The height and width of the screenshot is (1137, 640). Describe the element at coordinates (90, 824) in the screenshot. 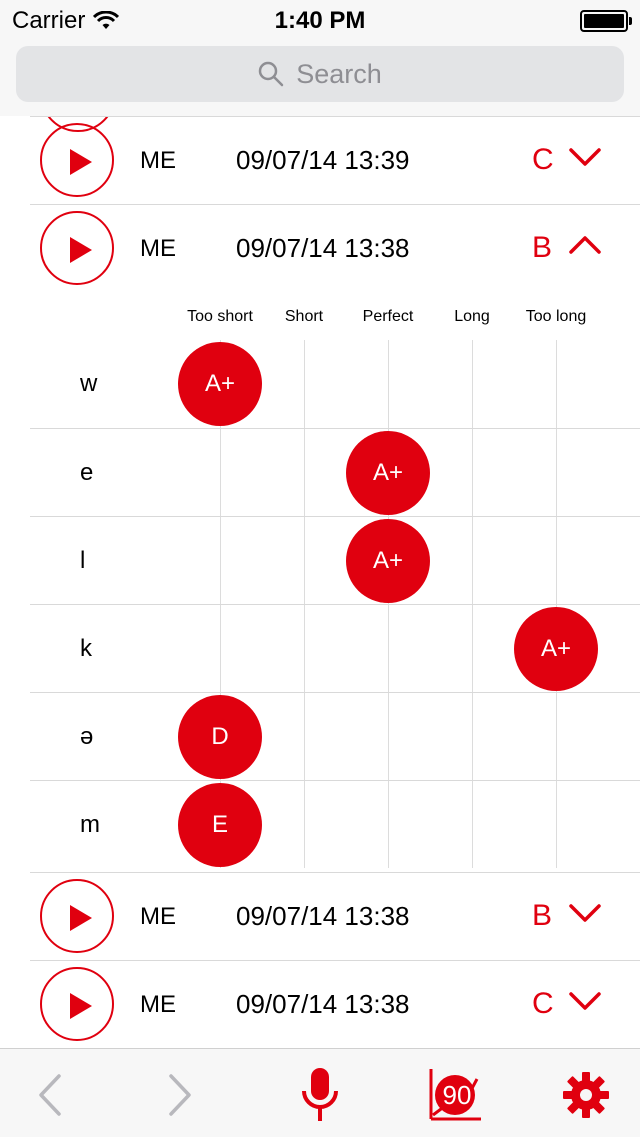

I see `phoneme-symbol: m` at that location.